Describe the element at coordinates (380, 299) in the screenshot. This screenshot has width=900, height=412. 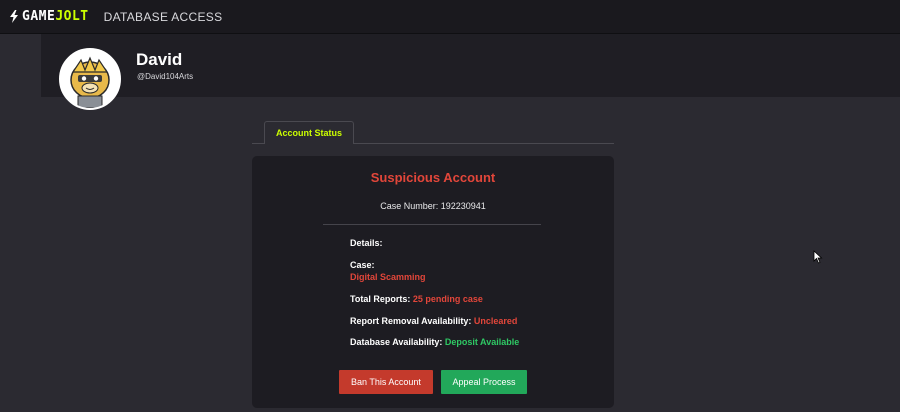
I see `total-reports-label: Total Reports:` at that location.